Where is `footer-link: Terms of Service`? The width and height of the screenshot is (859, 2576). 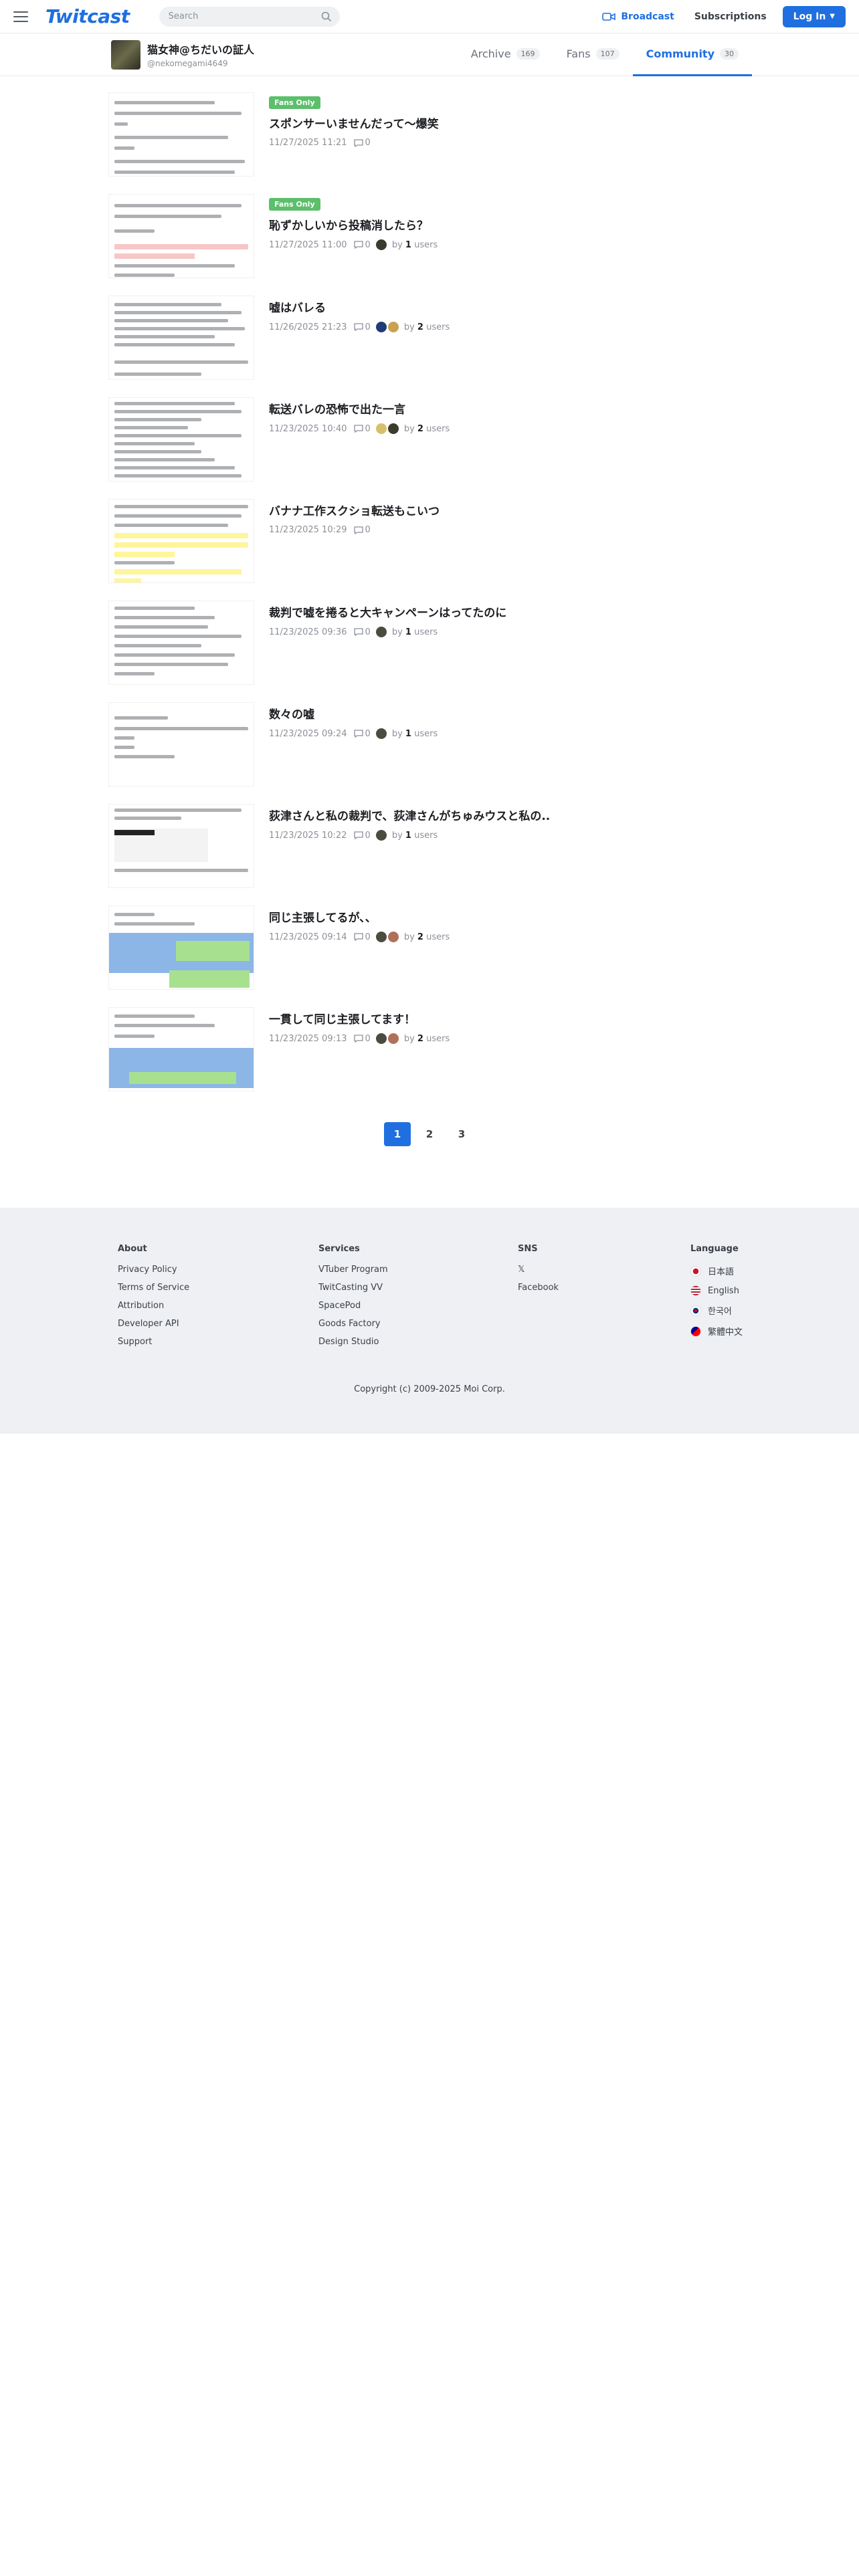 footer-link: Terms of Service is located at coordinates (218, 1288).